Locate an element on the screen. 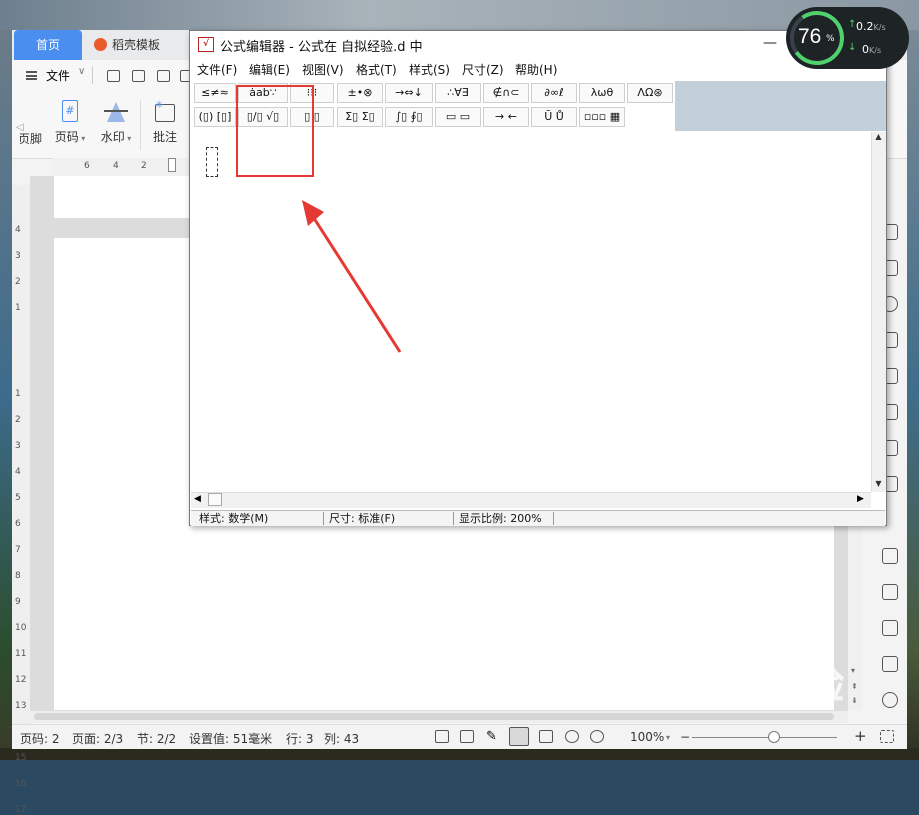  status-section: 节: 2/2 is located at coordinates (156, 738).